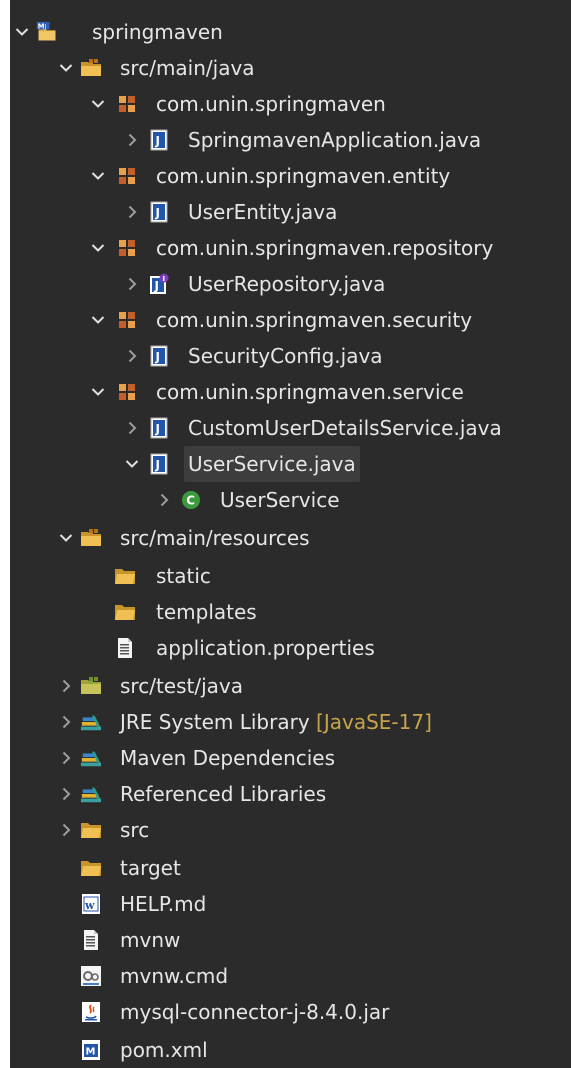 The width and height of the screenshot is (571, 1068). I want to click on tree-item-com-unin-springmaven-service: com.unin.springmaven.service, so click(290, 392).